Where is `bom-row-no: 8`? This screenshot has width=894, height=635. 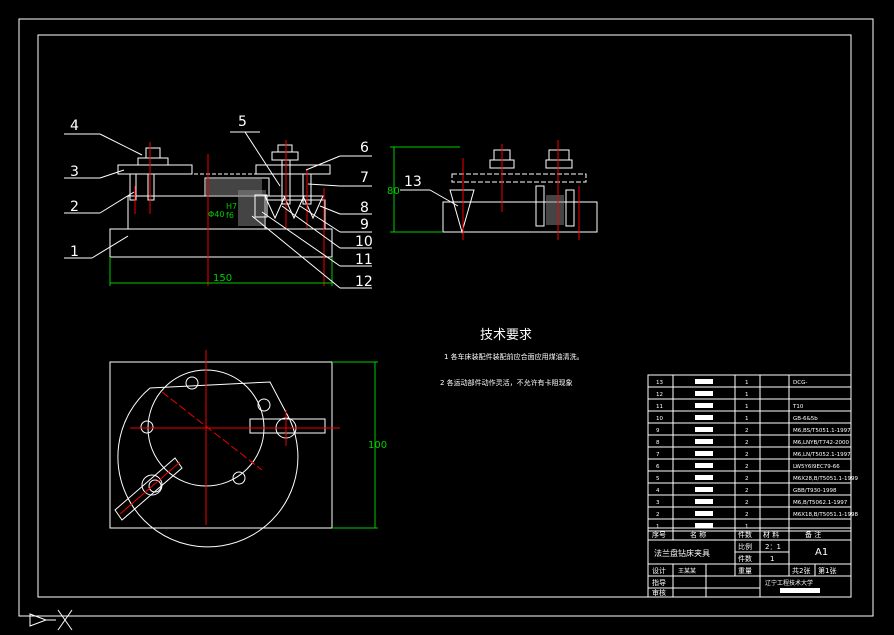 bom-row-no: 8 is located at coordinates (658, 443).